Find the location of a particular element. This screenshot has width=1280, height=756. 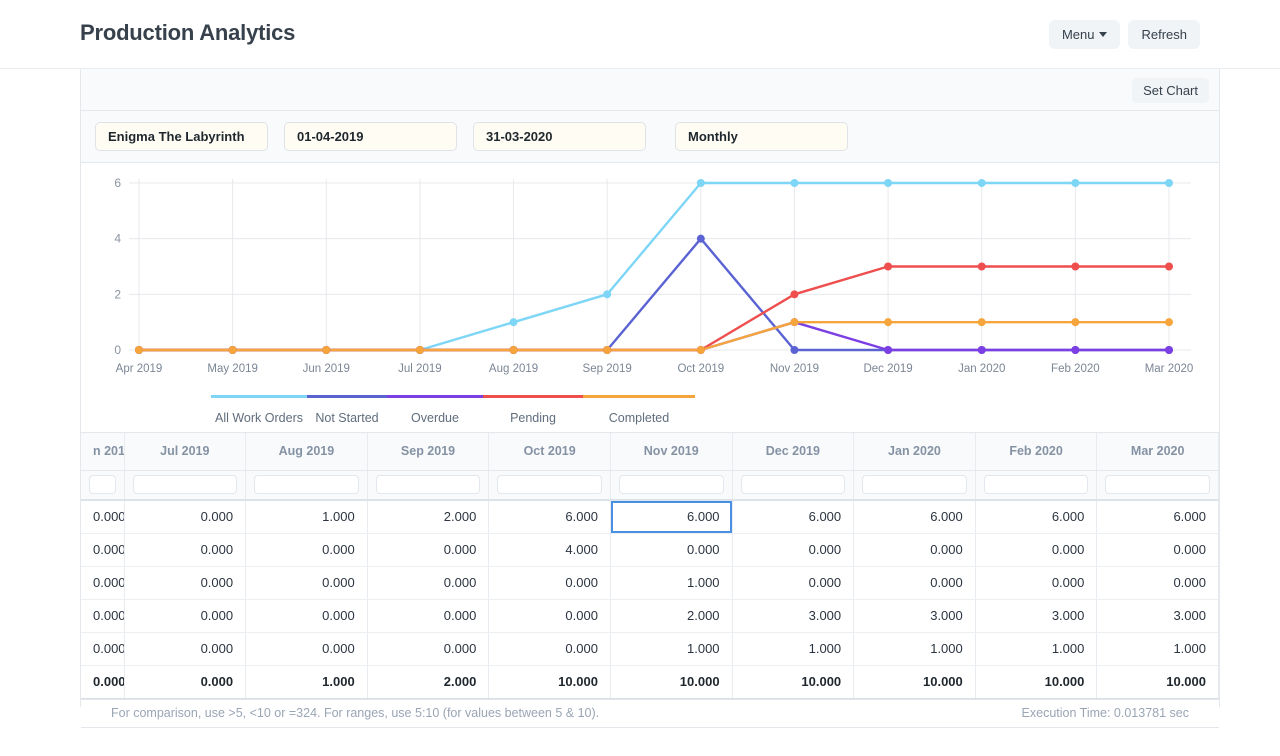

table-total-cell: 1.000 is located at coordinates (306, 682).